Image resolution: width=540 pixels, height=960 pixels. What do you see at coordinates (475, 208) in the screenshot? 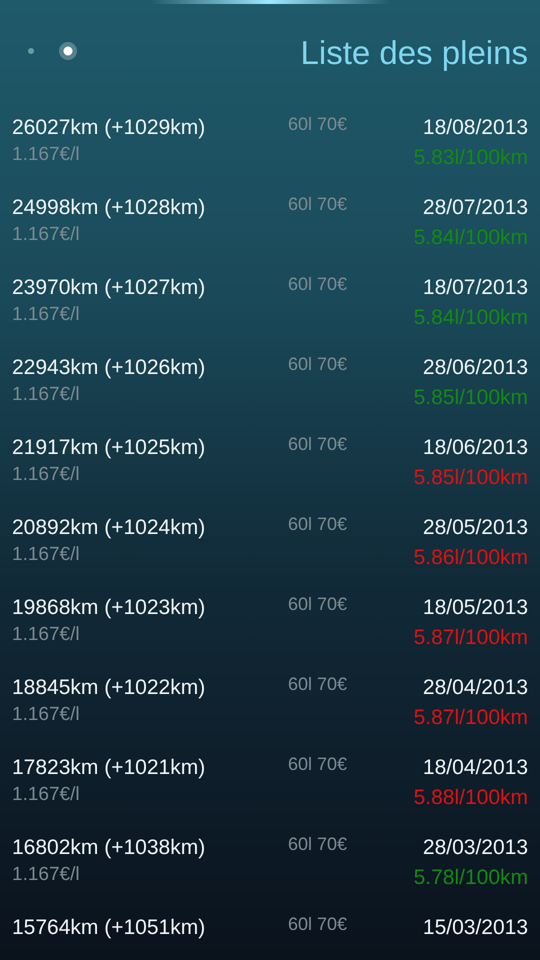
I see `date-text: 28/07/2013` at bounding box center [475, 208].